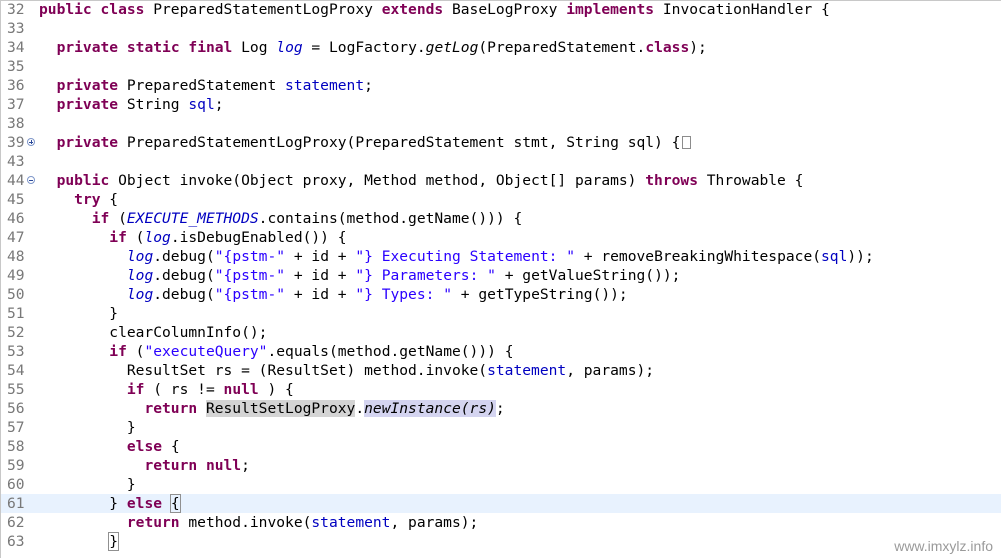 The height and width of the screenshot is (558, 1001). What do you see at coordinates (16, 9) in the screenshot?
I see `line-number: 32` at bounding box center [16, 9].